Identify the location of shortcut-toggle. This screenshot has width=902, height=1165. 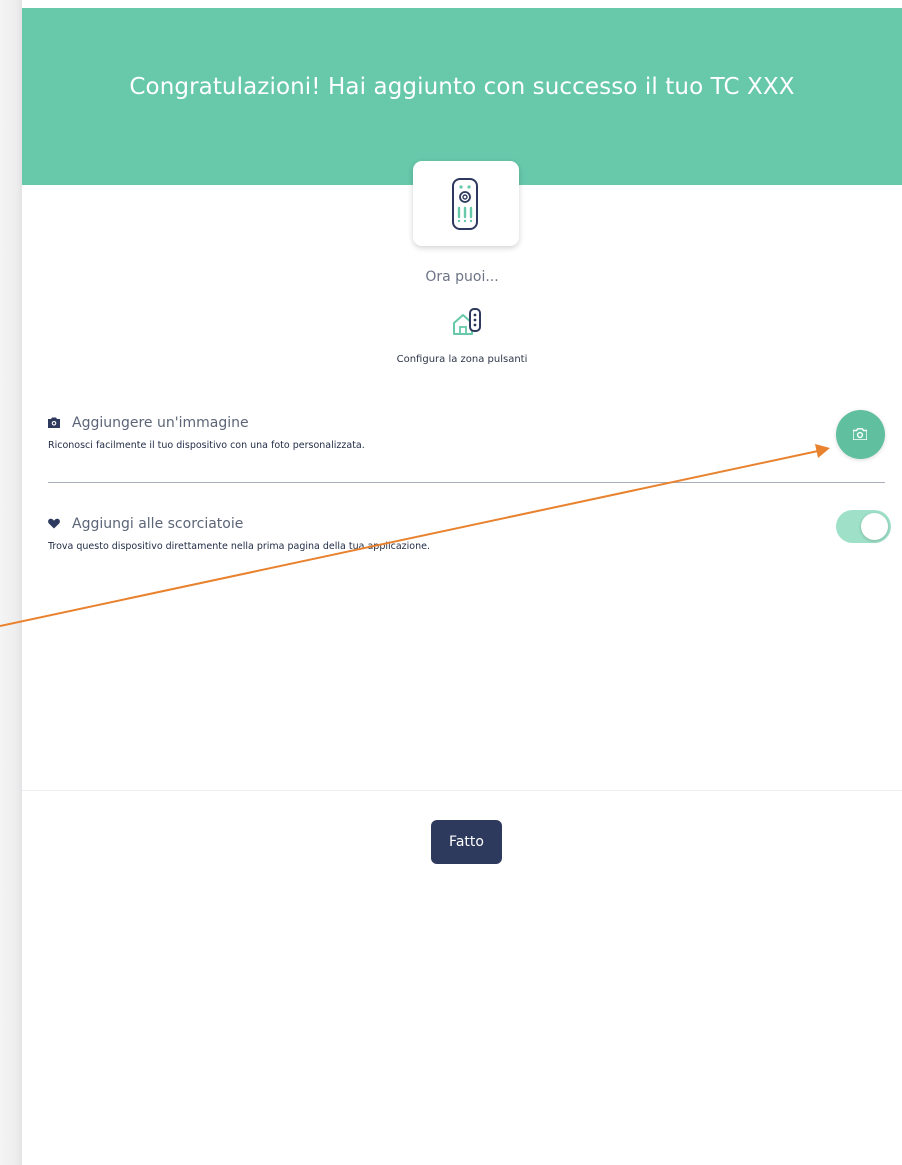
(863, 526).